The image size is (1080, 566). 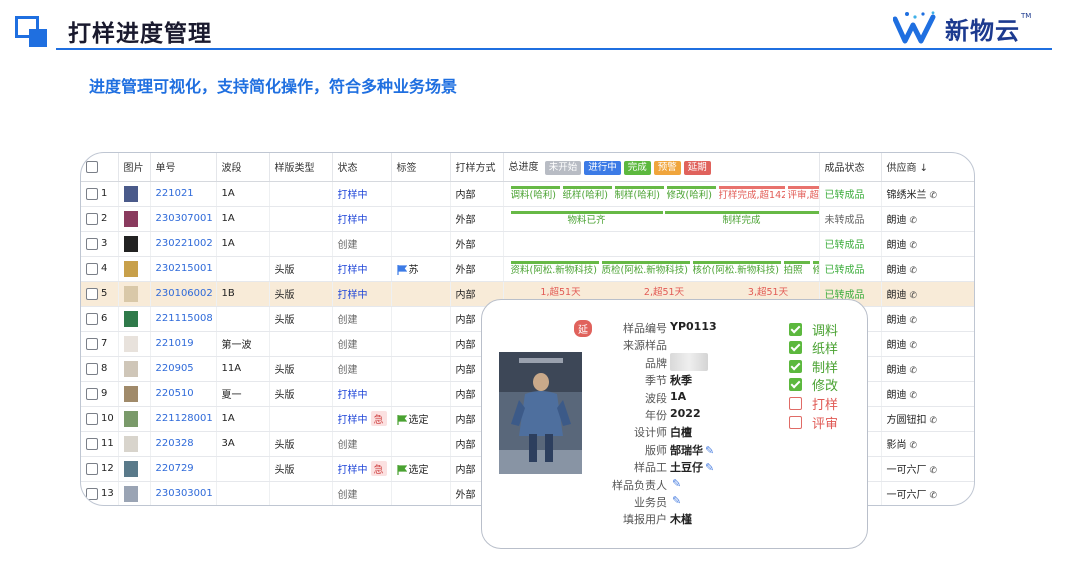 What do you see at coordinates (100, 167) in the screenshot?
I see `select-all-checkbox-cell` at bounding box center [100, 167].